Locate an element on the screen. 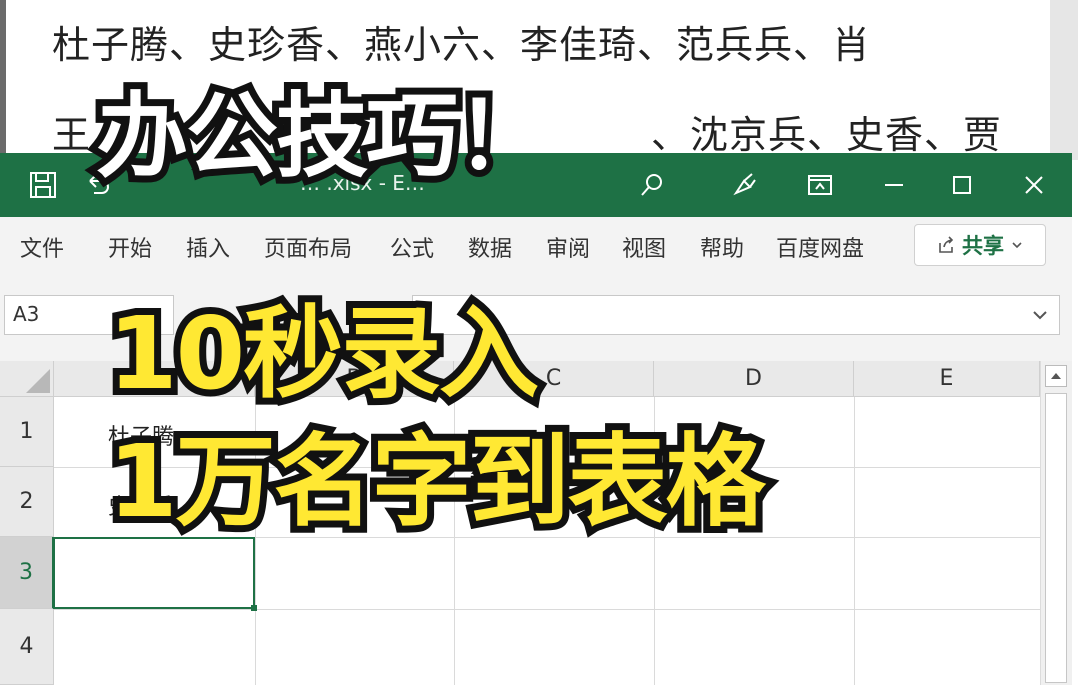 The width and height of the screenshot is (1078, 685). column-header-e: E is located at coordinates (947, 379).